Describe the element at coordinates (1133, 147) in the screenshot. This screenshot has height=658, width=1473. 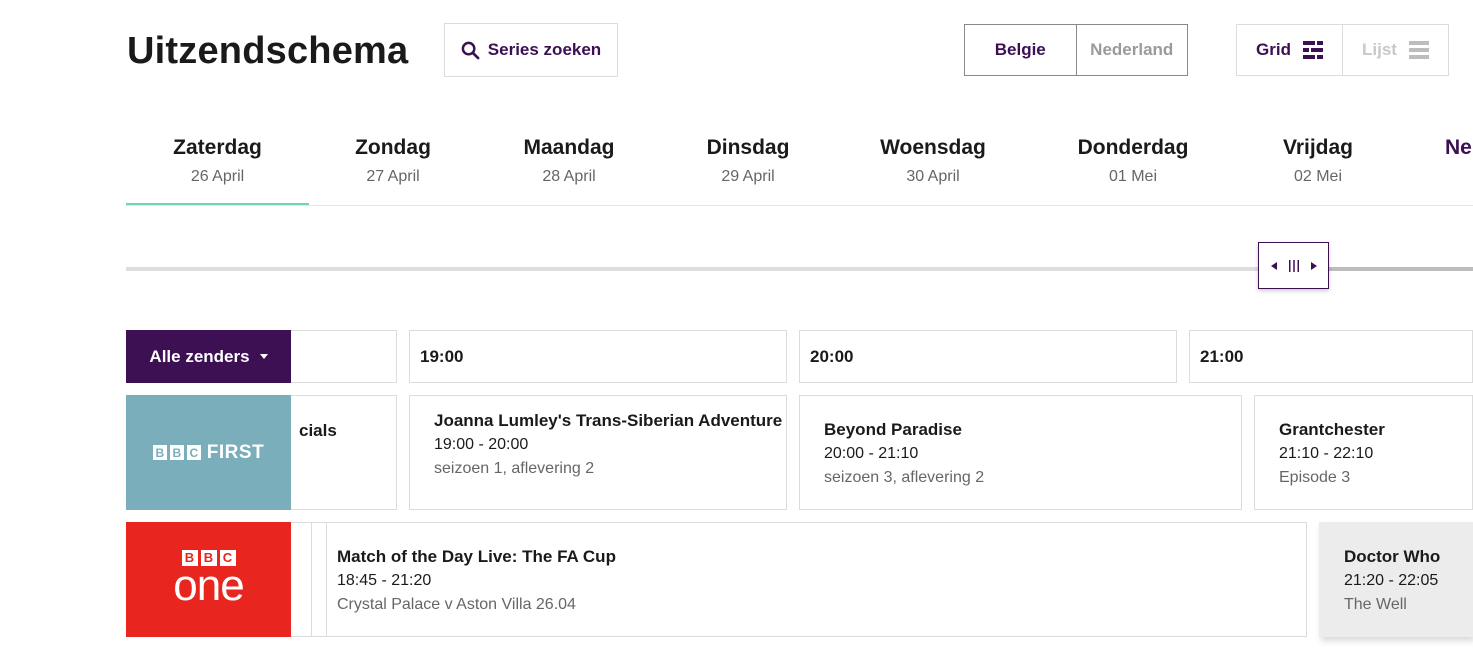
I see `day-name: Donderdag` at that location.